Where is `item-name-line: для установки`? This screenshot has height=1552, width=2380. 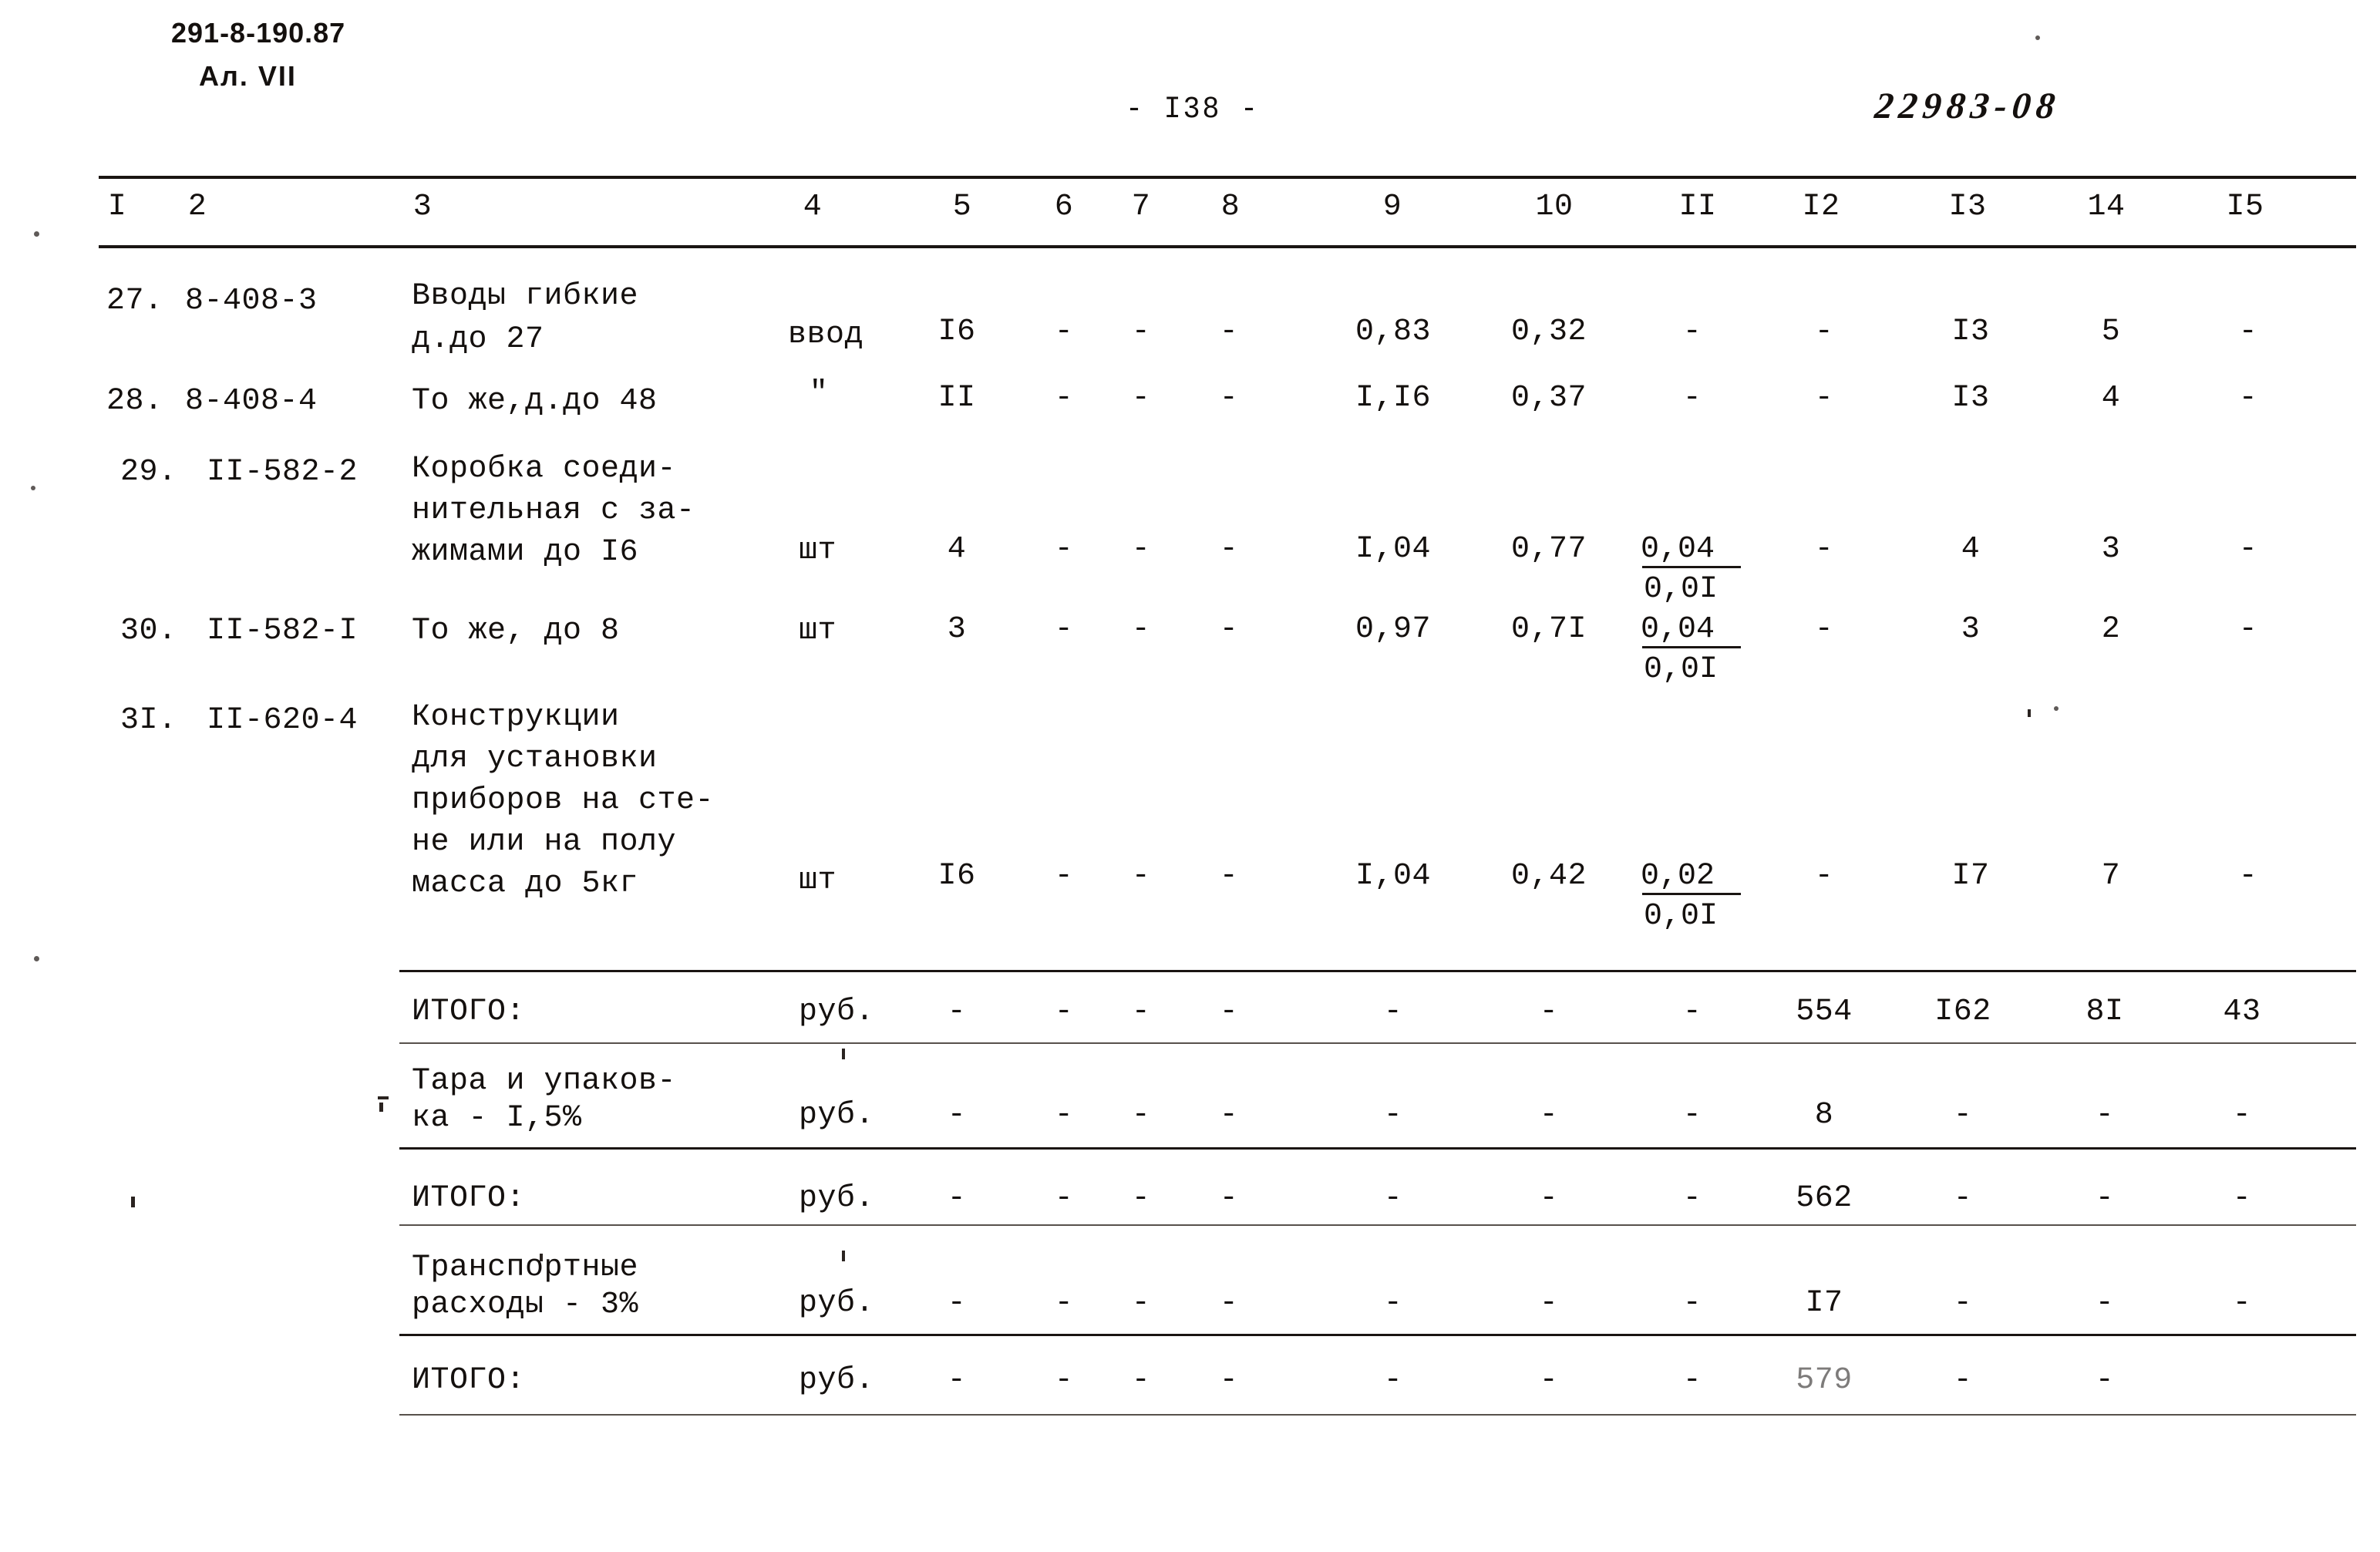
item-name-line: для установки is located at coordinates (535, 759).